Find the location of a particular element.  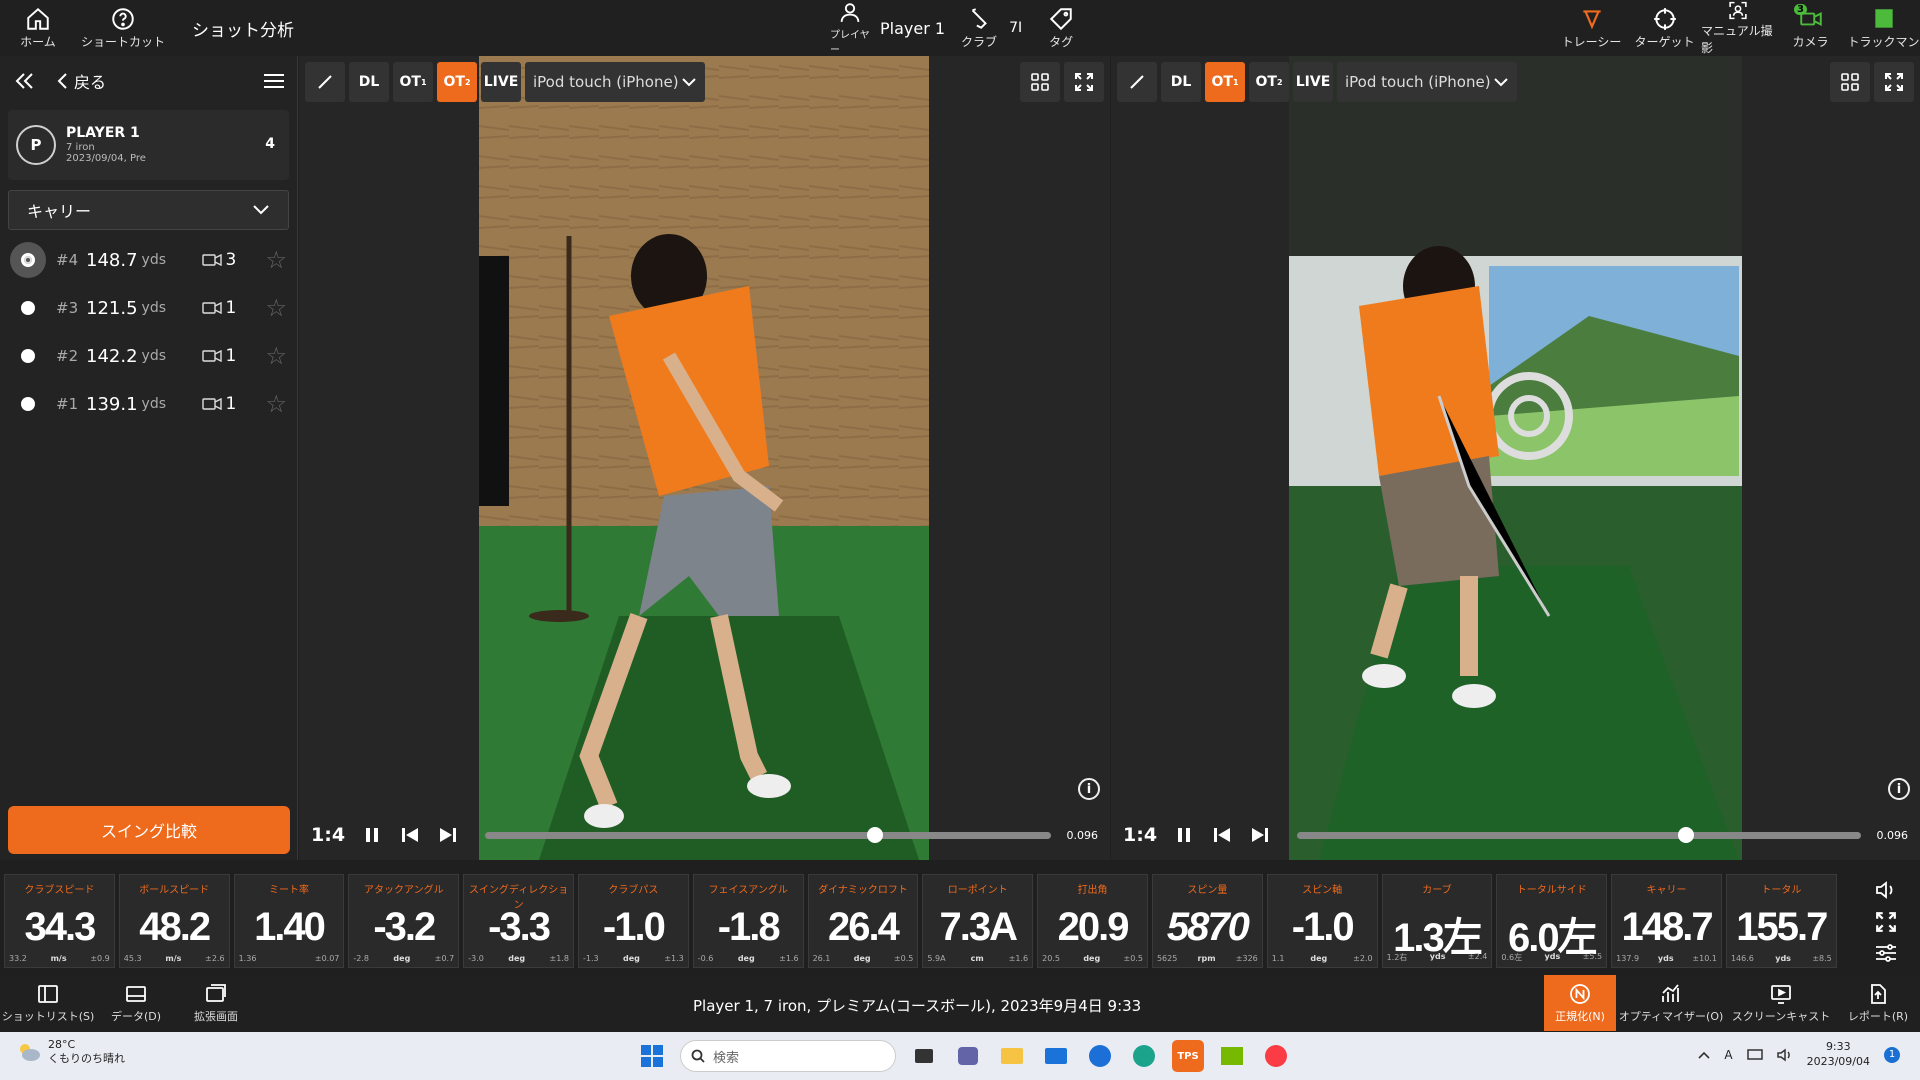

music-app-icon is located at coordinates (1276, 1056).